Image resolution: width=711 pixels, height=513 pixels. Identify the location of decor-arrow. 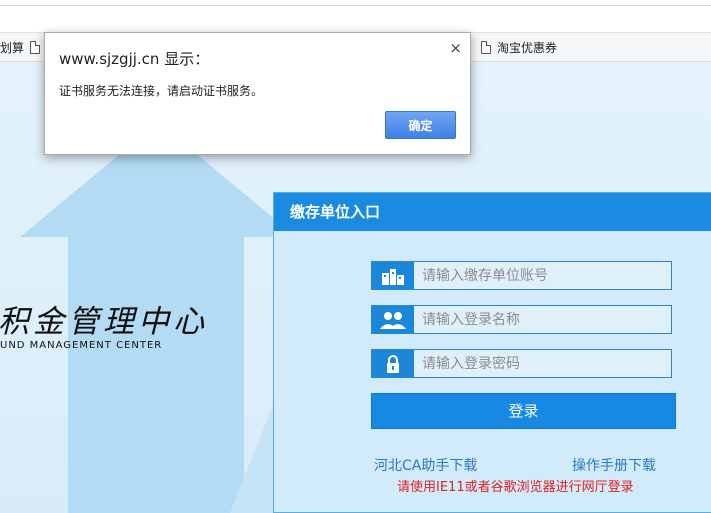
(156, 361).